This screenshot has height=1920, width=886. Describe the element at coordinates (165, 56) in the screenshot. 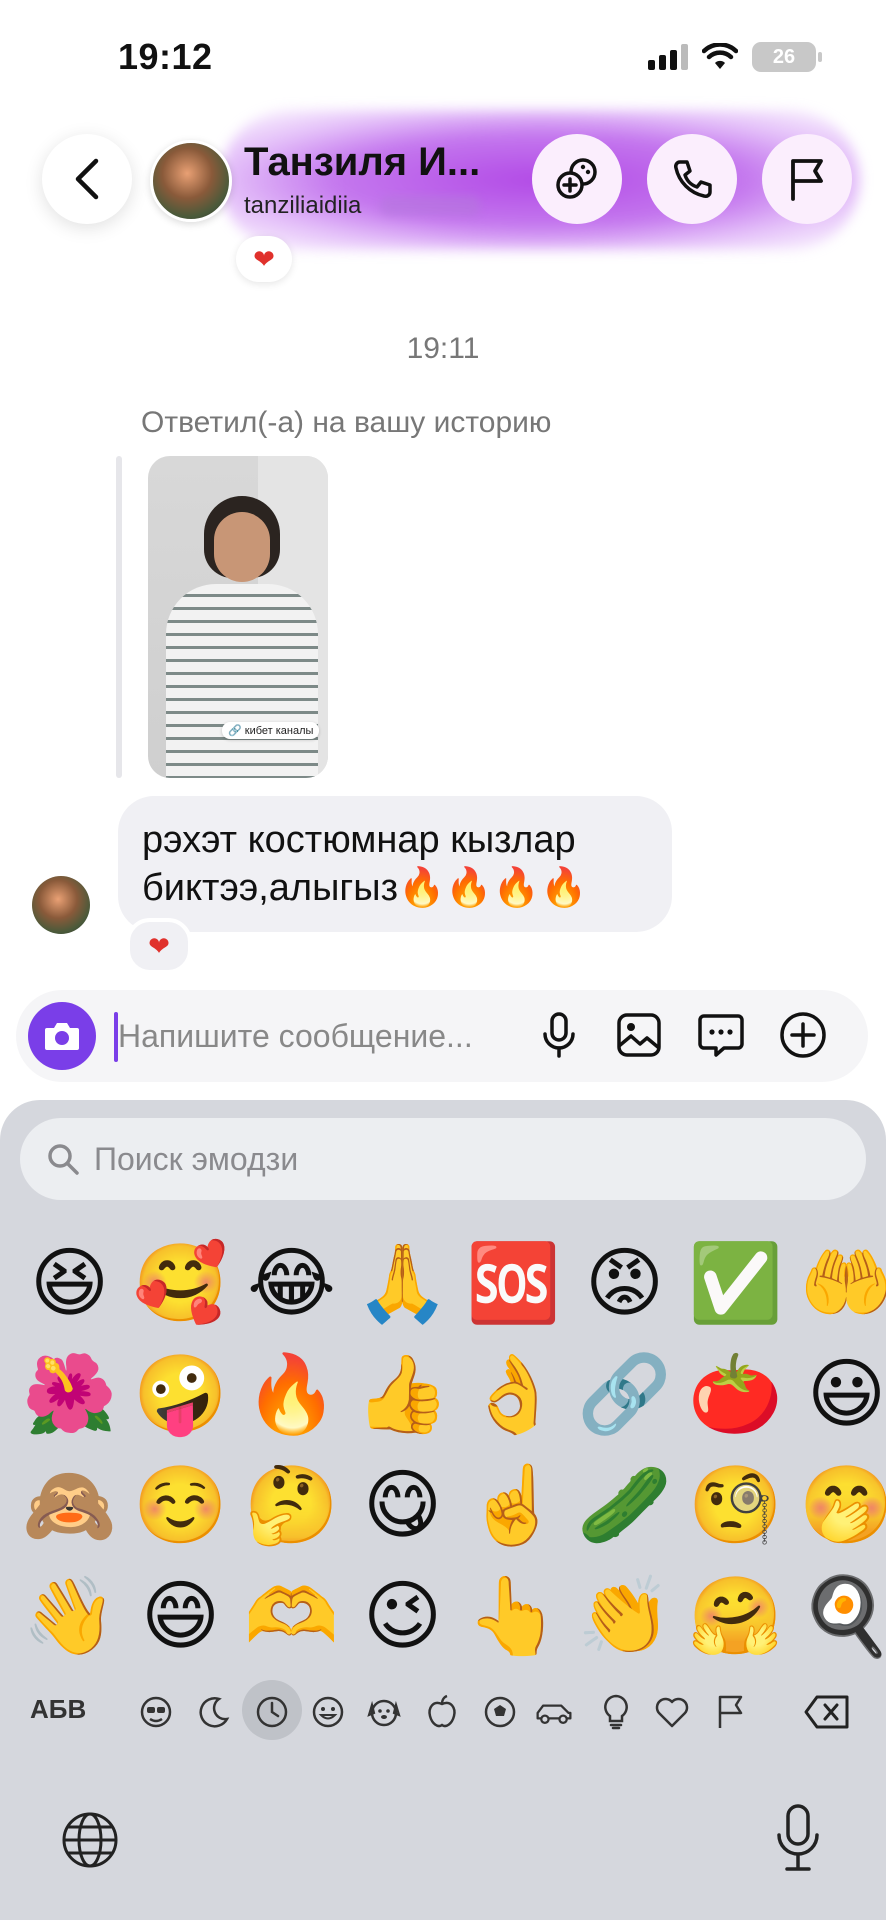

I see `status-time: 19:12` at that location.